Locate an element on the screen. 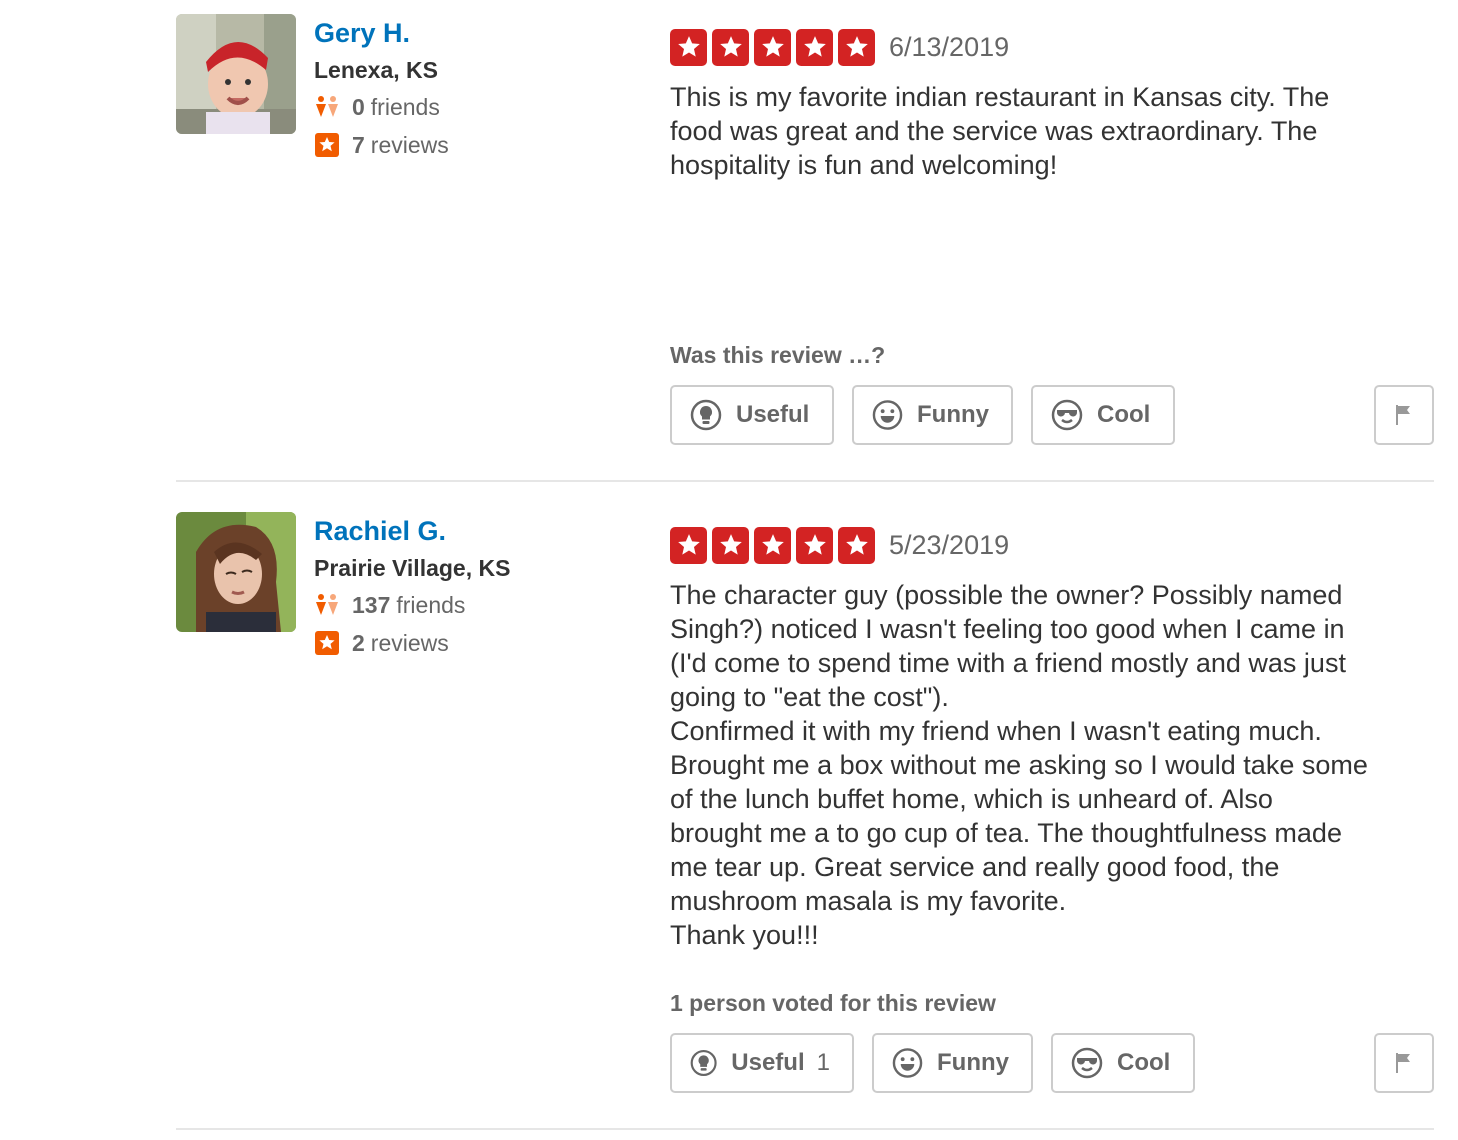 This screenshot has height=1140, width=1458. friends-count: 137 is located at coordinates (371, 604).